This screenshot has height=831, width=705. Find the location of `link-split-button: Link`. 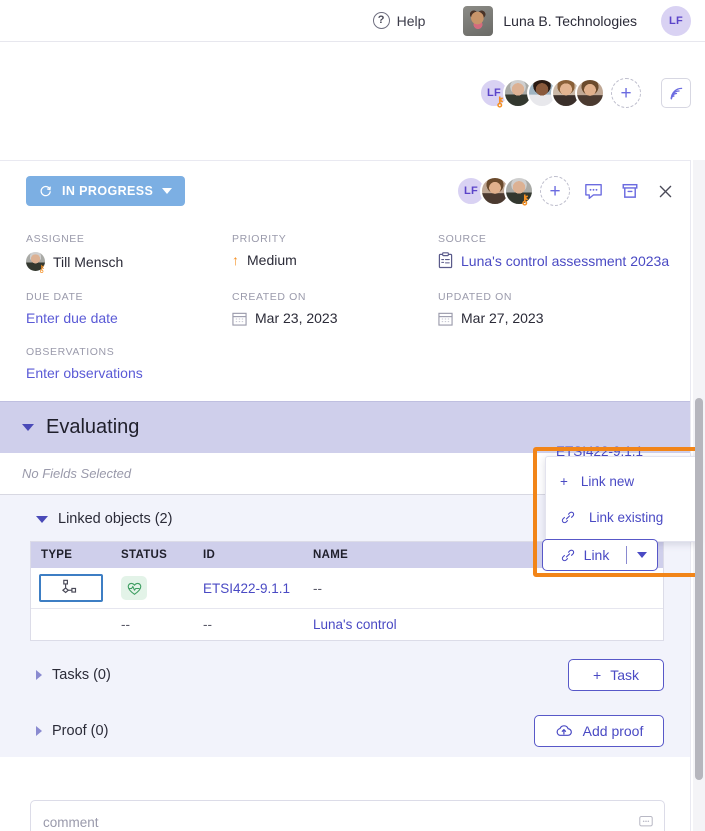

link-split-button: Link is located at coordinates (600, 555).